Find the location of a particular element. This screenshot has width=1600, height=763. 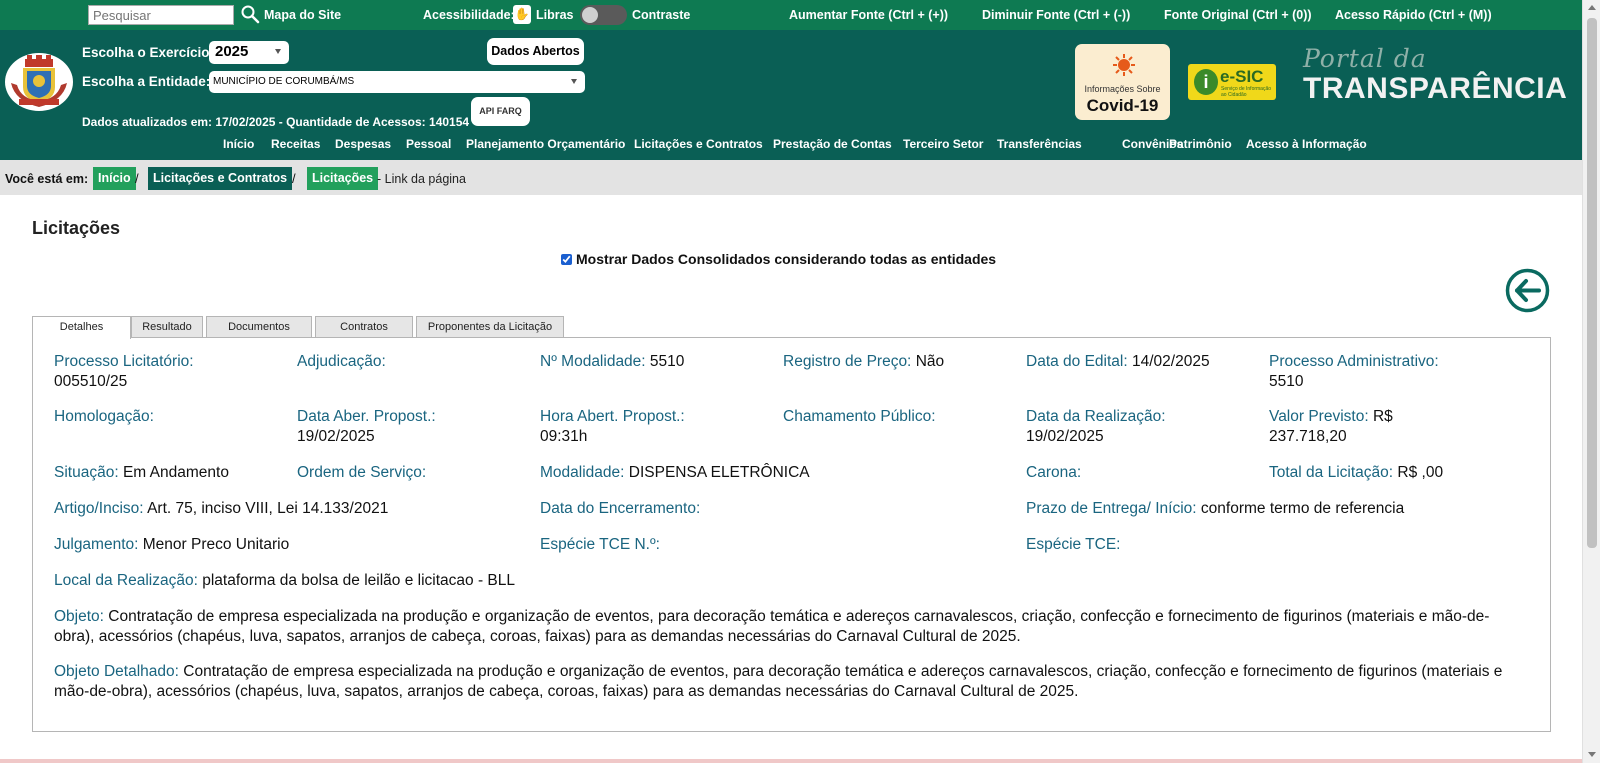

scroll-down-icon is located at coordinates (1592, 754).